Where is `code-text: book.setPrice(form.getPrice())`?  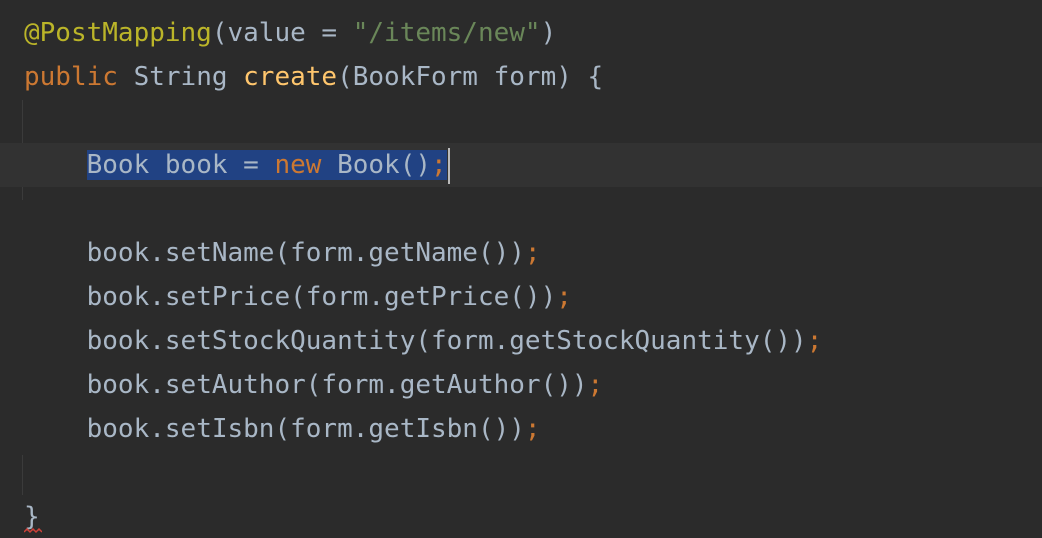 code-text: book.setPrice(form.getPrice()) is located at coordinates (321, 297).